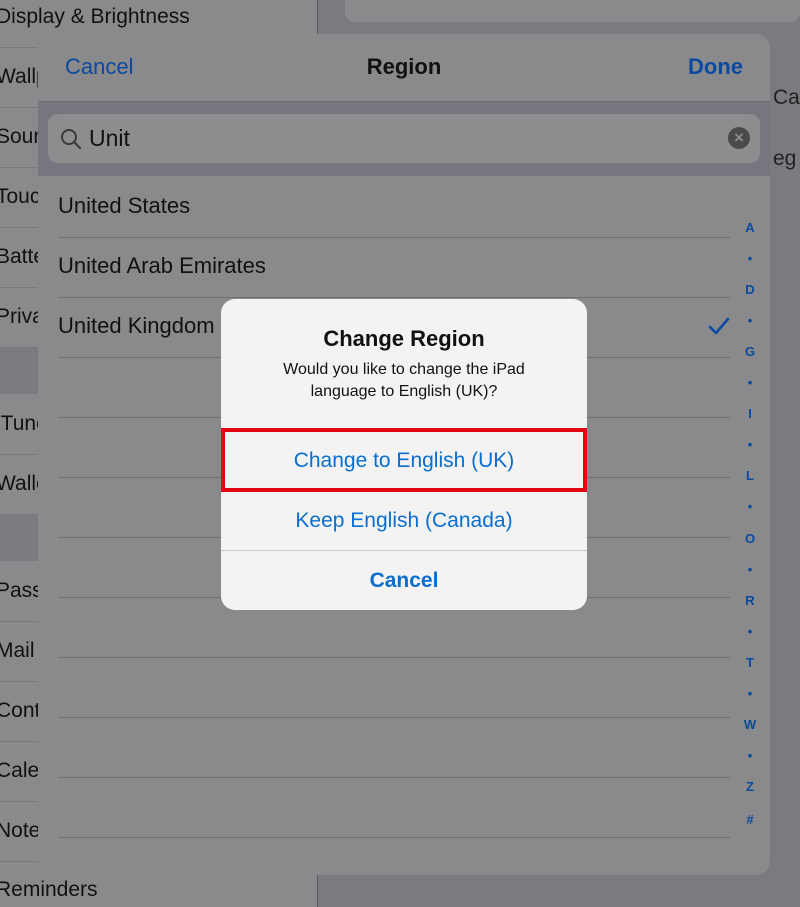  I want to click on detail-card, so click(572, 11).